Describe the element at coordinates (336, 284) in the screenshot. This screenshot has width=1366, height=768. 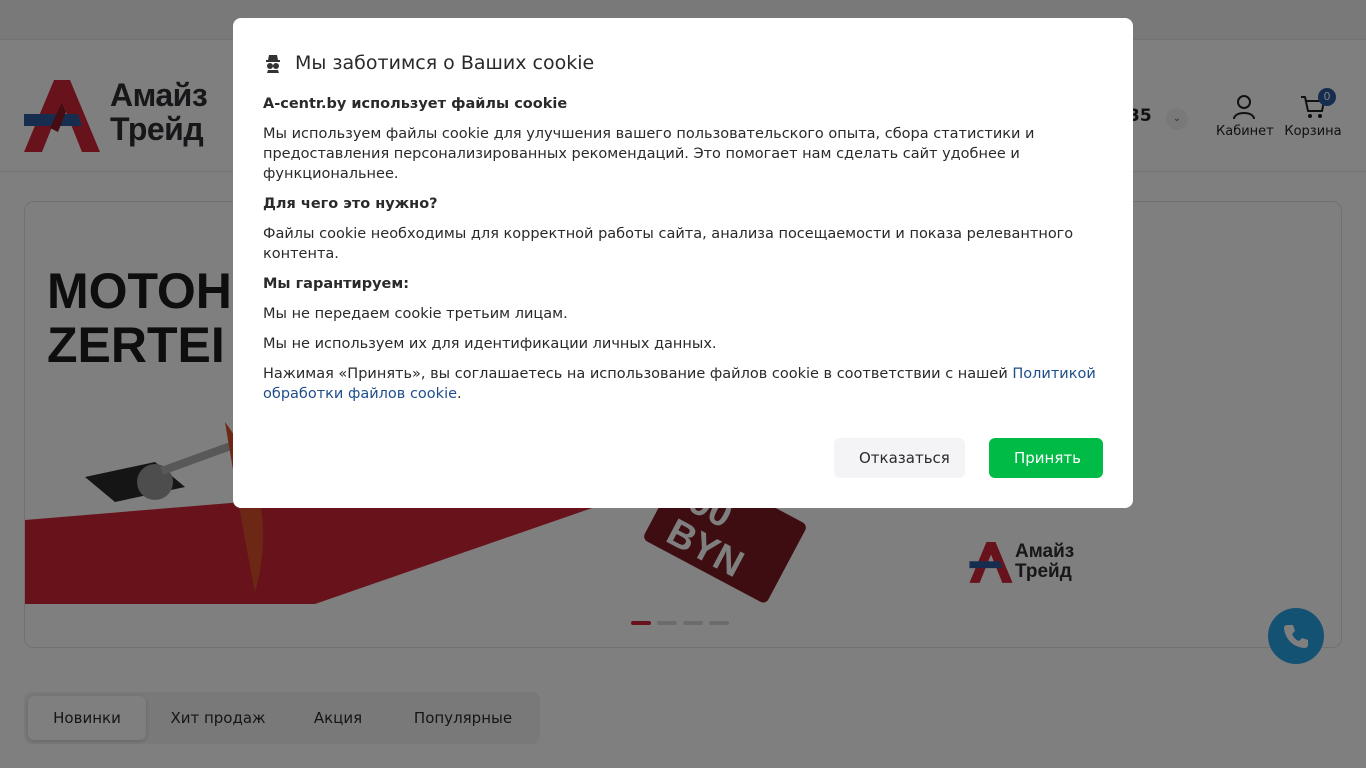
I see `dialog-heading: Мы гарантируем:` at that location.